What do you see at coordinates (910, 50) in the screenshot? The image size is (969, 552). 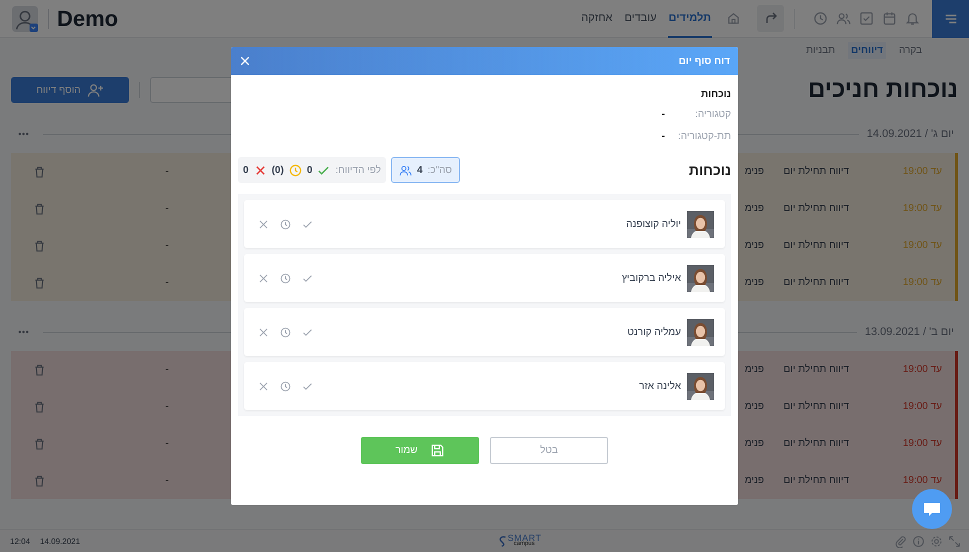 I see `sub-tab: בקרה` at bounding box center [910, 50].